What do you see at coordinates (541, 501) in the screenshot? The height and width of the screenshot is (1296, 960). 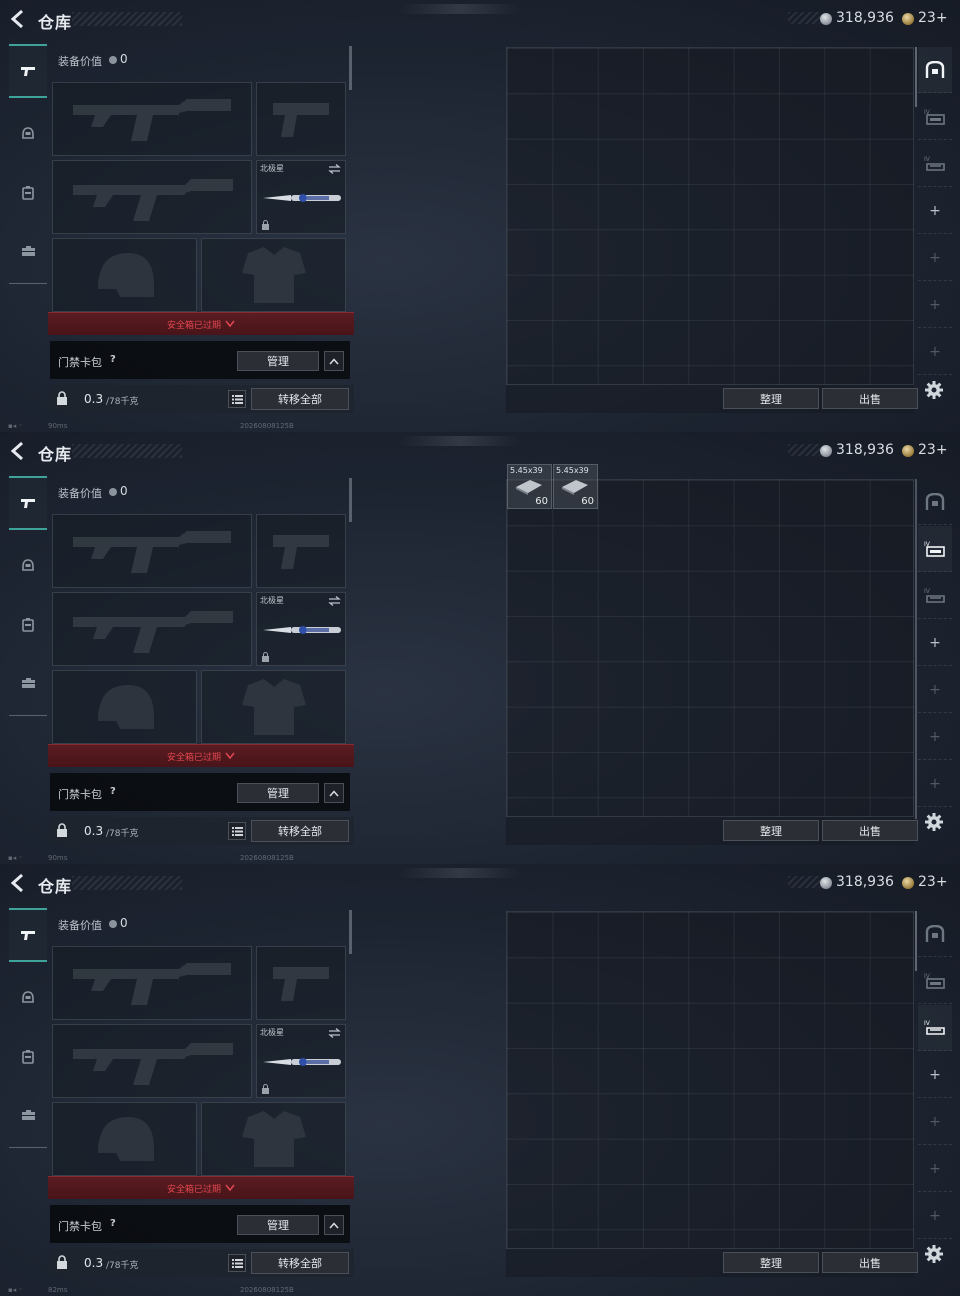 I see `ammo-count: 60` at bounding box center [541, 501].